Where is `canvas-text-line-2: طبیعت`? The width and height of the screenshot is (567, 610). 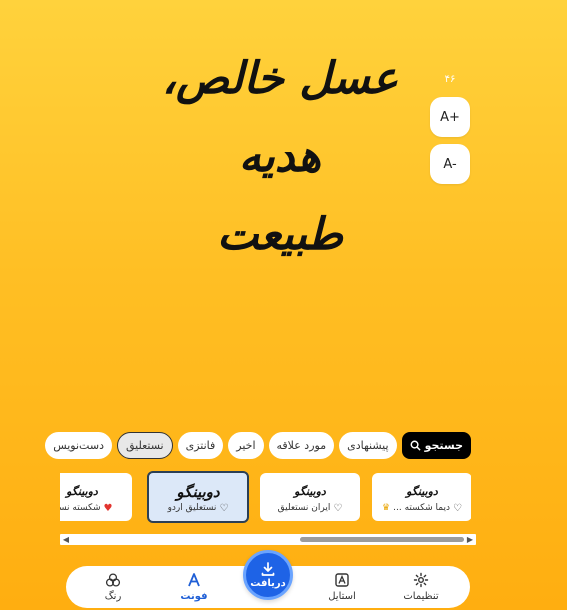 canvas-text-line-2: طبیعت is located at coordinates (279, 234).